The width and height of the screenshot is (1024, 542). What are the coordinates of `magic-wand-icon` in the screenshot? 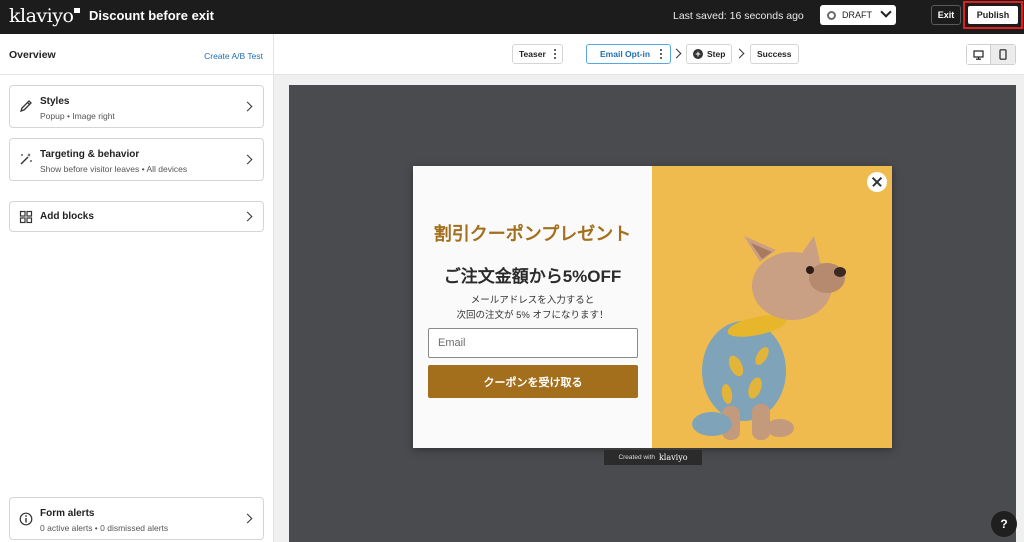 It's located at (26, 159).